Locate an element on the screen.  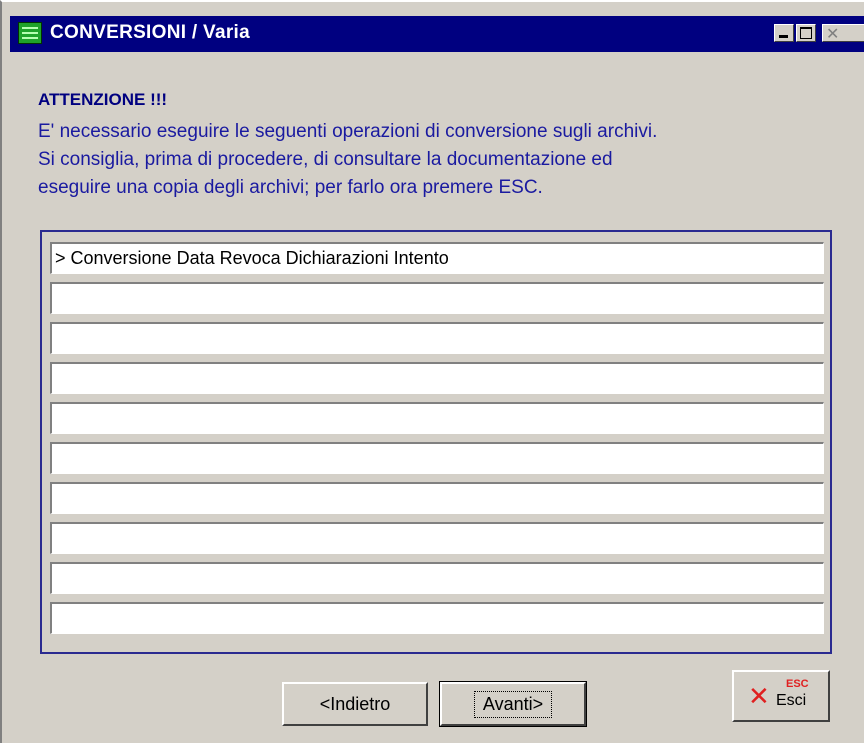
red-x-icon: ✕ is located at coordinates (759, 697).